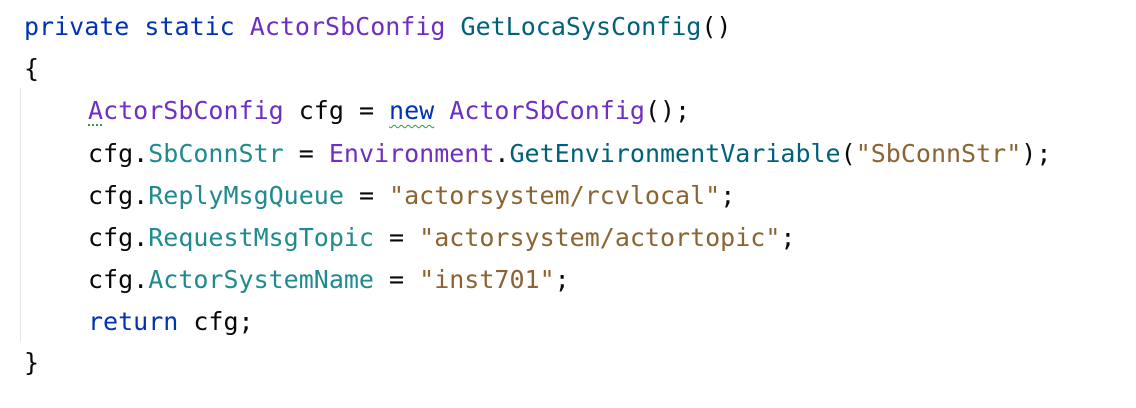 This screenshot has height=408, width=1136. I want to click on code-line-declaration: ActorSbConfig cfg = new ActorSbConfig();, so click(389, 111).